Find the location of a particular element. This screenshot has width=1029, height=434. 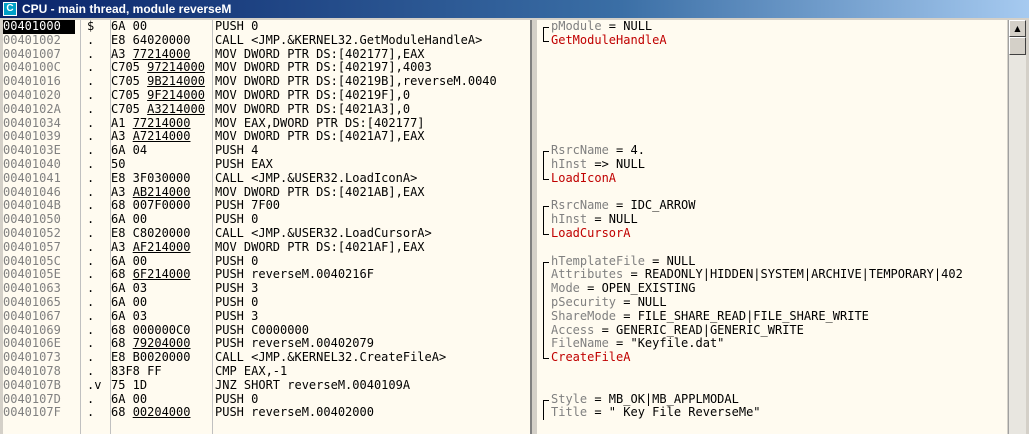

disasm-row: 00401040. 50 PUSH EAX is located at coordinates (266, 164).